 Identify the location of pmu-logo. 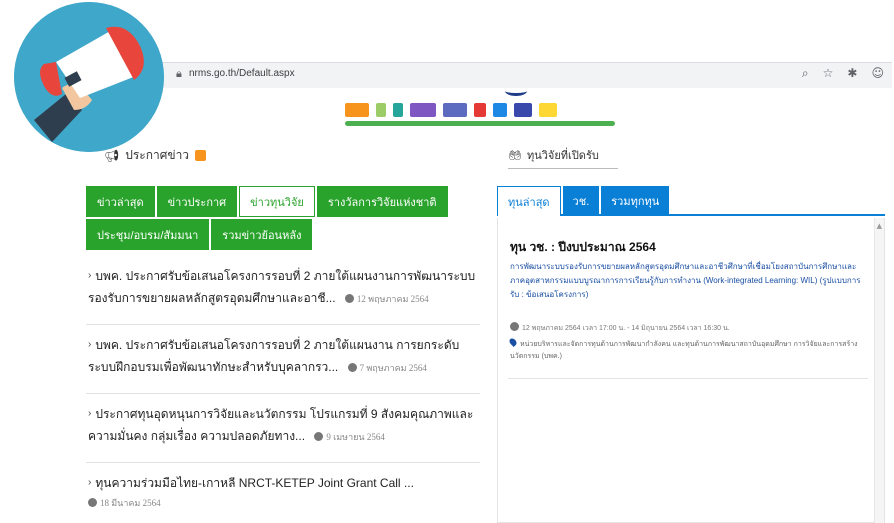
(480, 110).